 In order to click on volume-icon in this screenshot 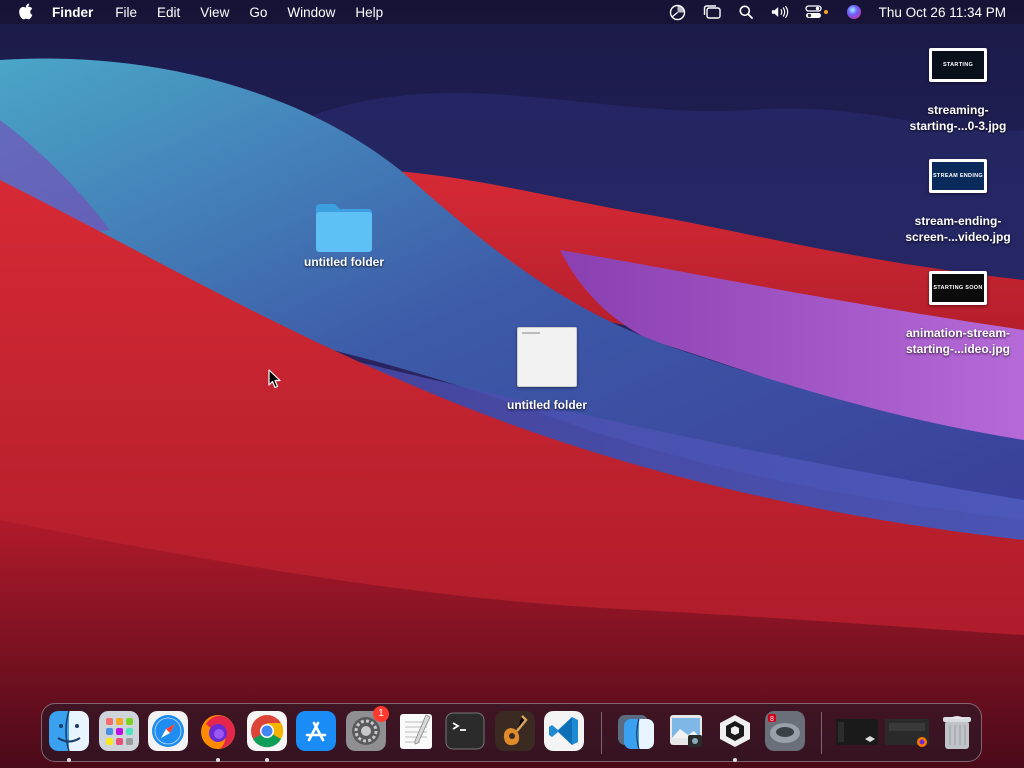, I will do `click(780, 12)`.